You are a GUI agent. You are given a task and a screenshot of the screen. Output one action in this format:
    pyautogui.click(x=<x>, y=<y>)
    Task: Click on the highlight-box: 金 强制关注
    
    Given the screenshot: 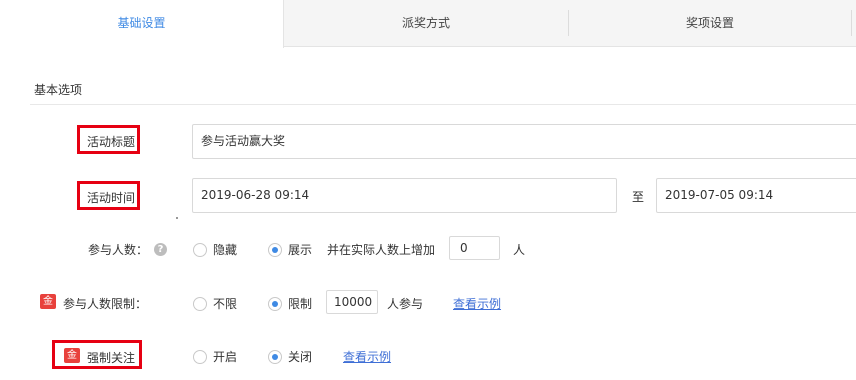 What is the action you would take?
    pyautogui.click(x=97, y=354)
    